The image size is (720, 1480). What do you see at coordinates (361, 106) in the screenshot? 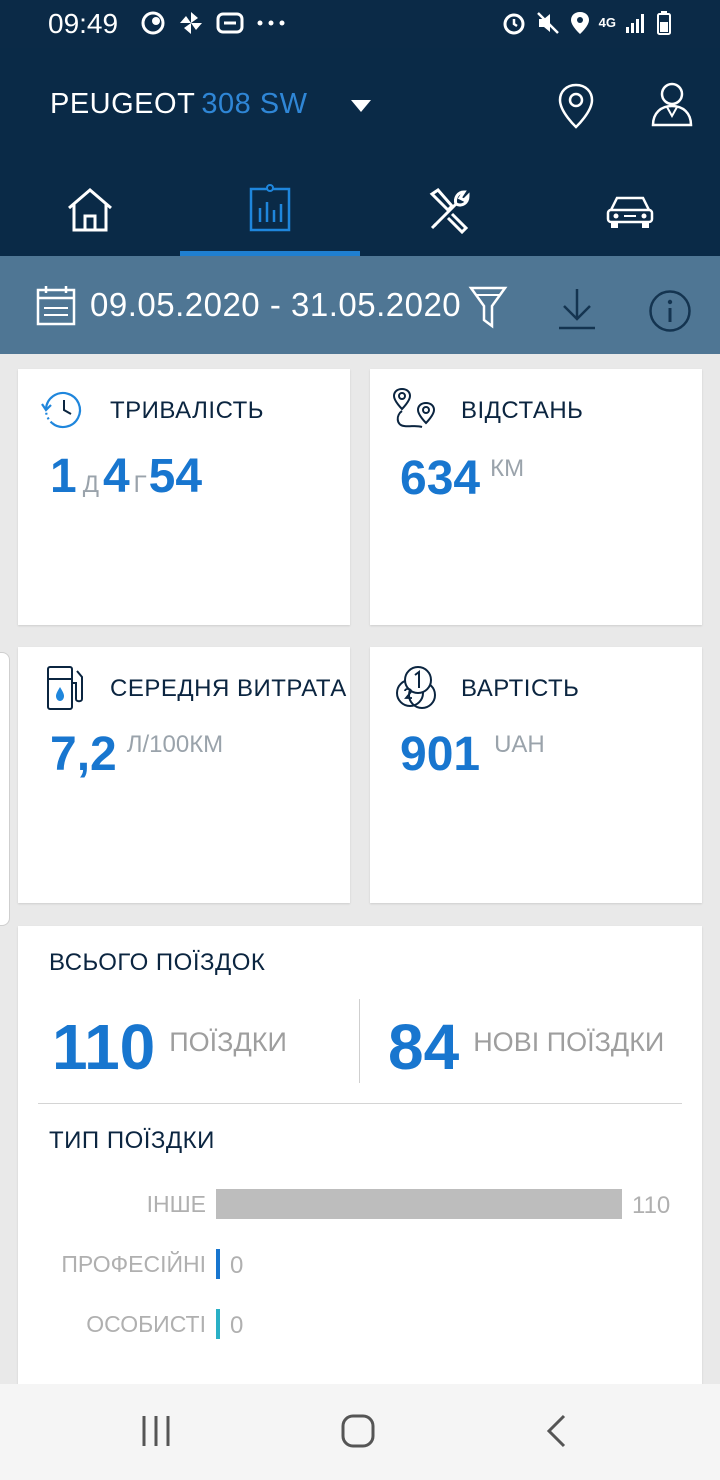
I see `chevron-down-icon` at bounding box center [361, 106].